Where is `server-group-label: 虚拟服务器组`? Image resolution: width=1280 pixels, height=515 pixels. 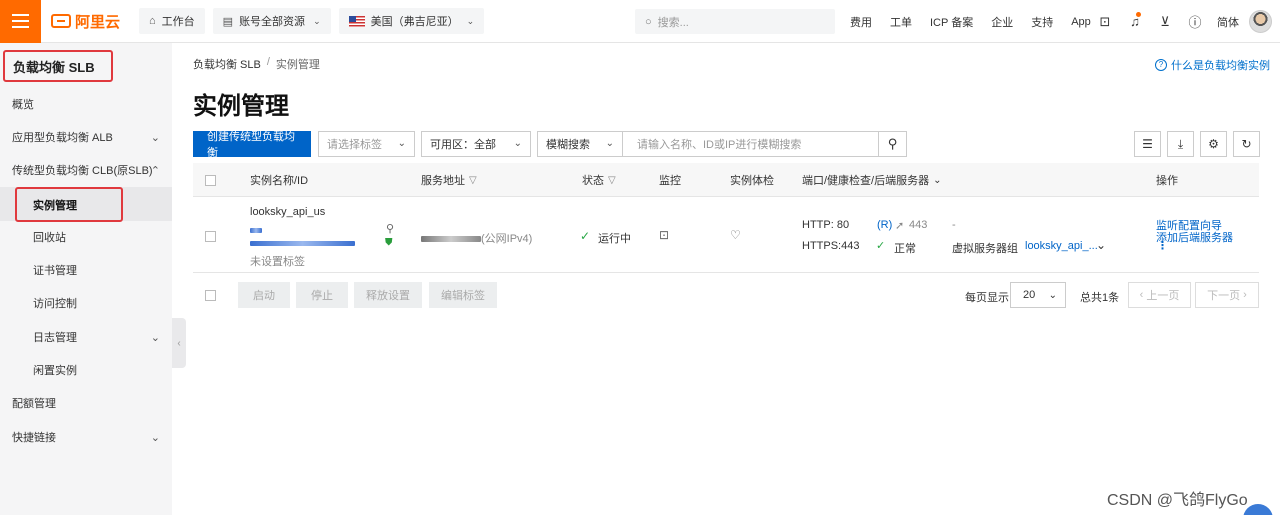
server-group-label: 虚拟服务器组 is located at coordinates (985, 249).